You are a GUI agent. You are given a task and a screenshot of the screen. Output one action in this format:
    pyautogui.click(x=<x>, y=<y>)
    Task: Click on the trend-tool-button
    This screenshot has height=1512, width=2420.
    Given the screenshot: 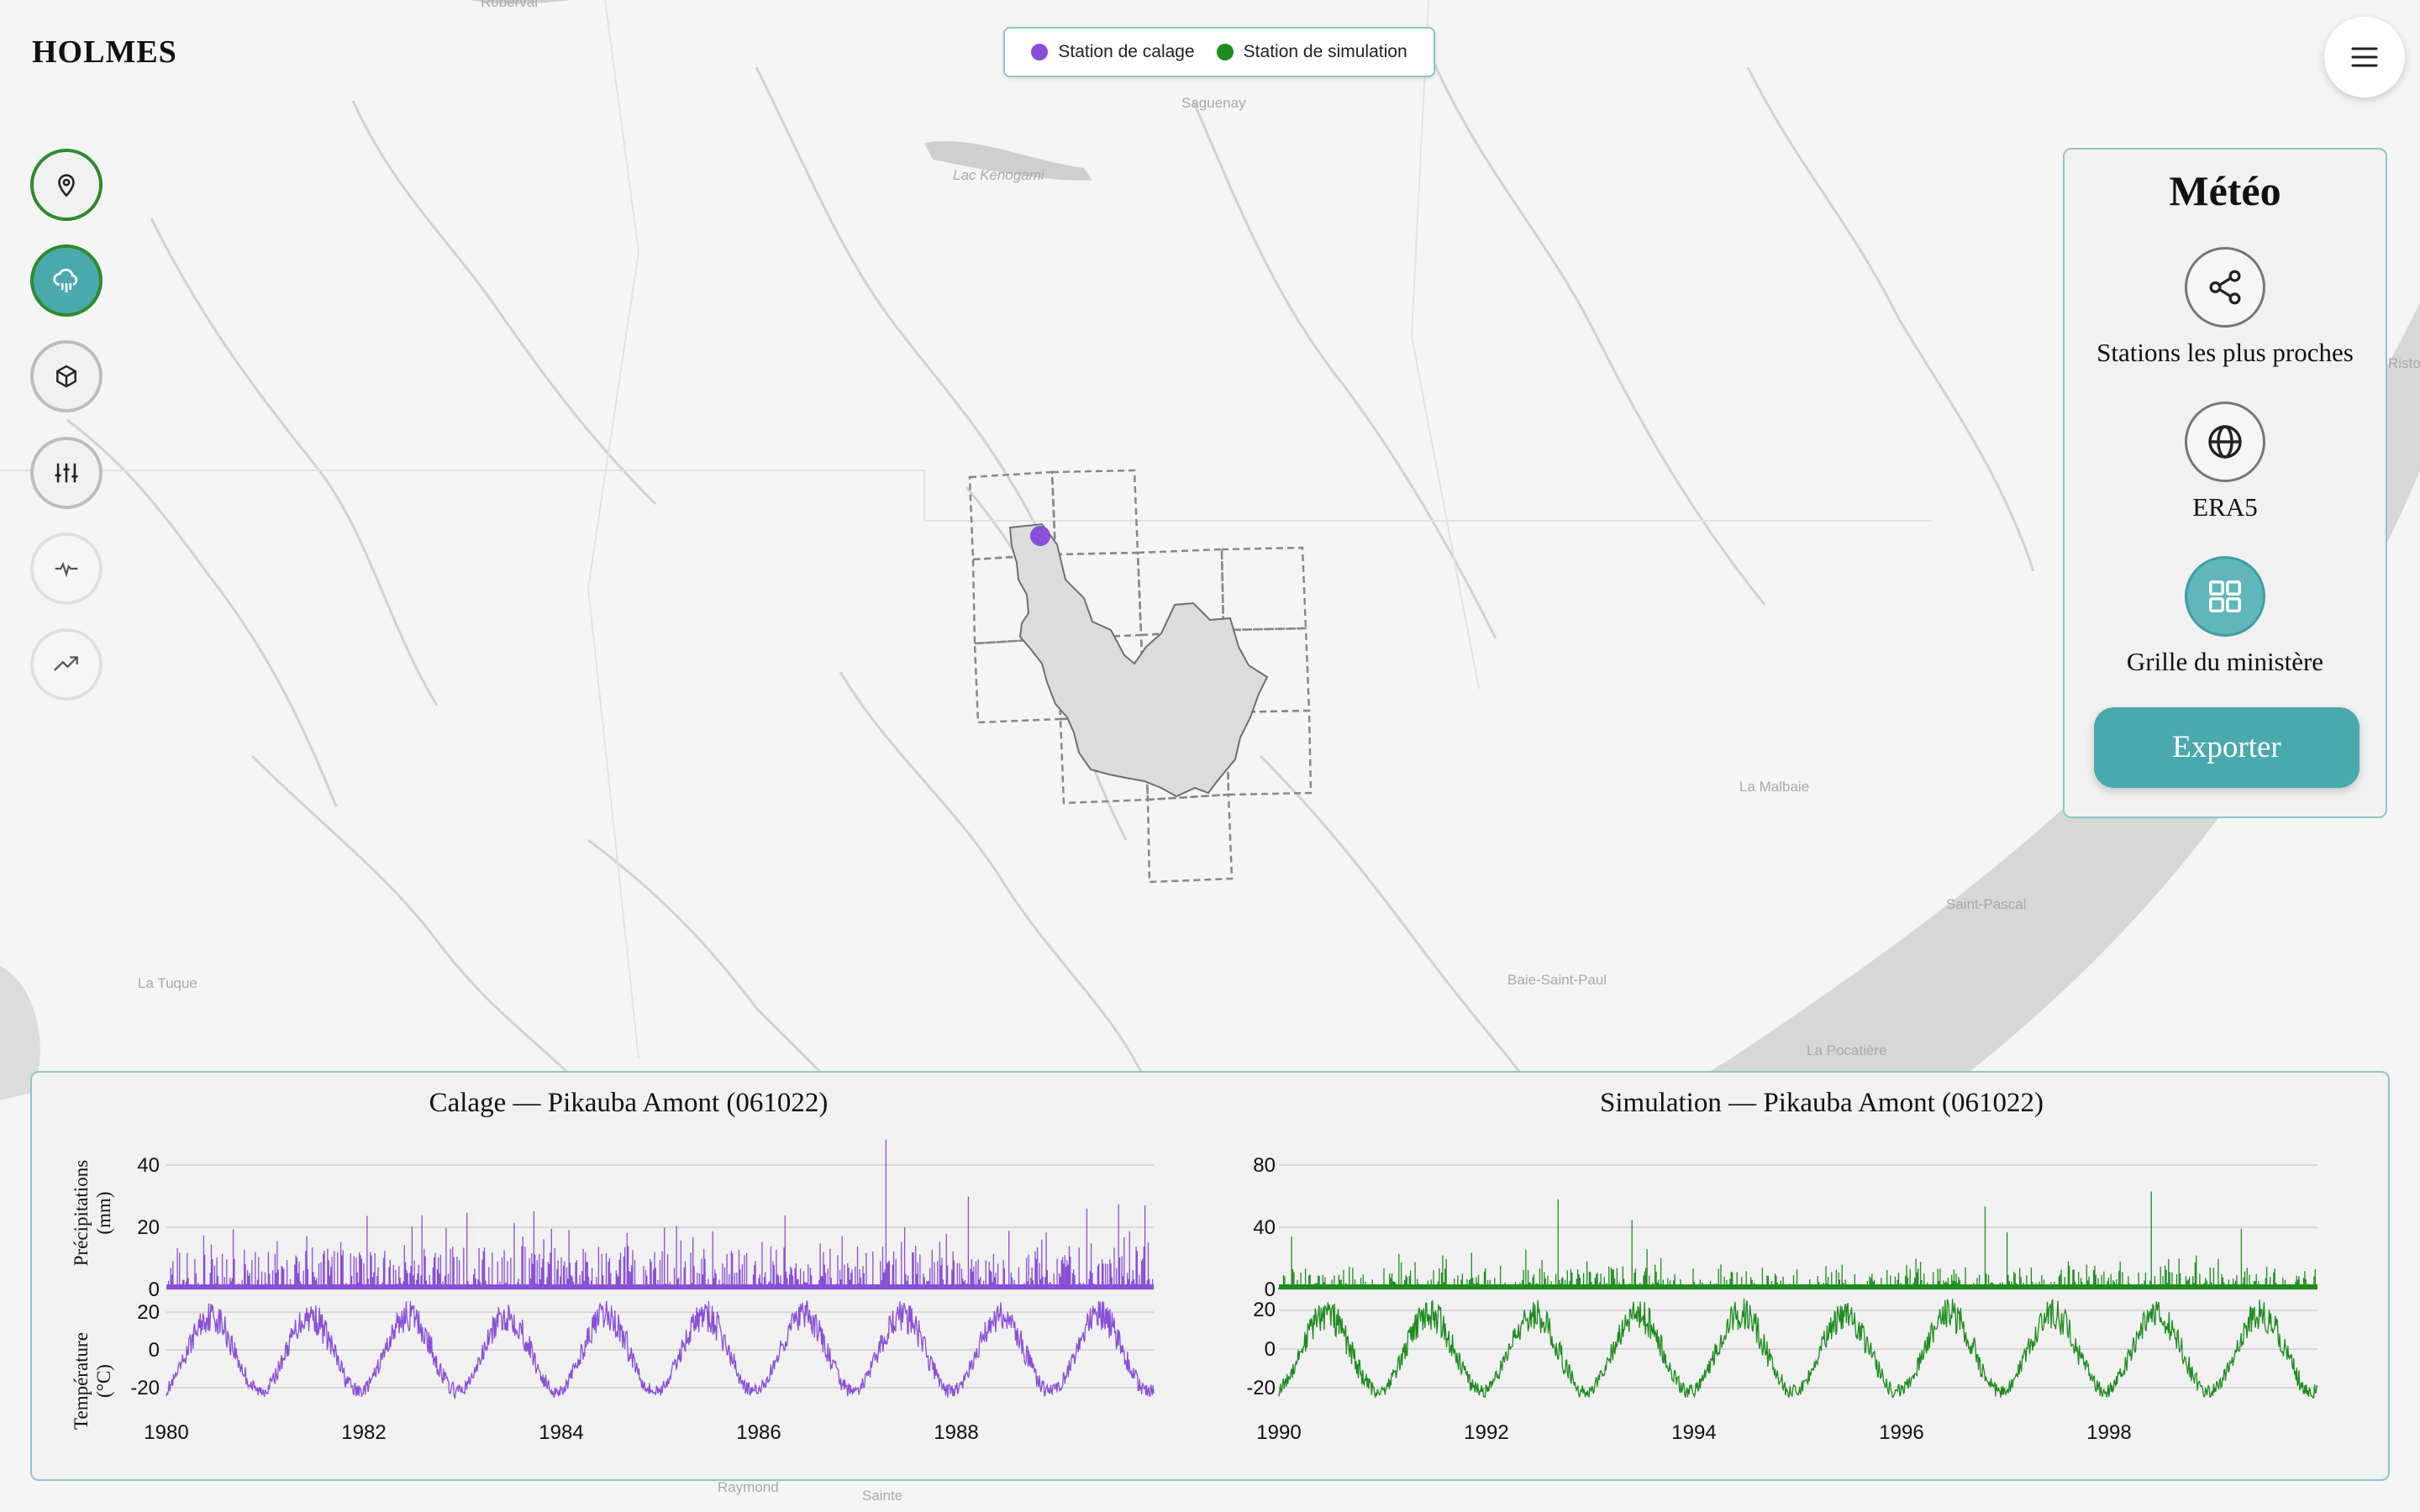 What is the action you would take?
    pyautogui.click(x=66, y=664)
    